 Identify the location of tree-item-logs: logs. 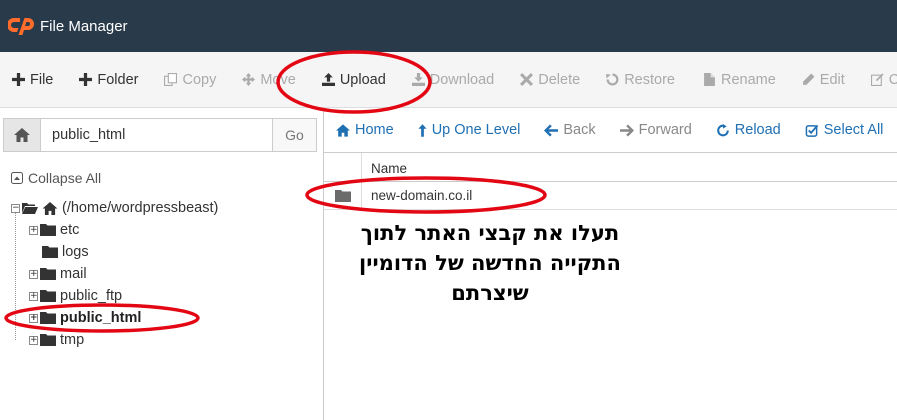
(65, 252).